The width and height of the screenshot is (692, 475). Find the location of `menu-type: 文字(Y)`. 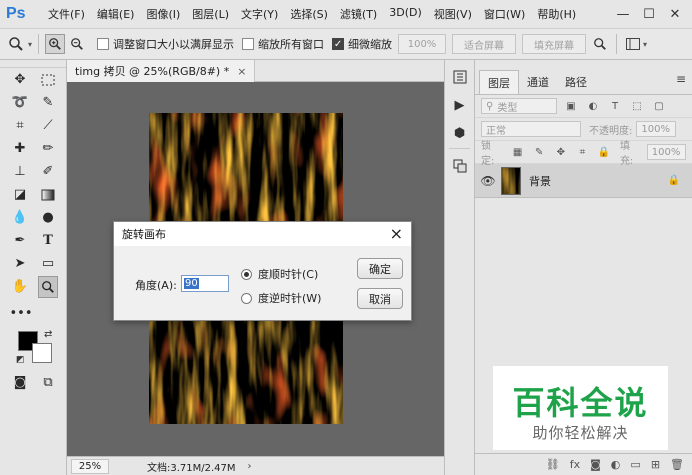

menu-type: 文字(Y) is located at coordinates (259, 14).